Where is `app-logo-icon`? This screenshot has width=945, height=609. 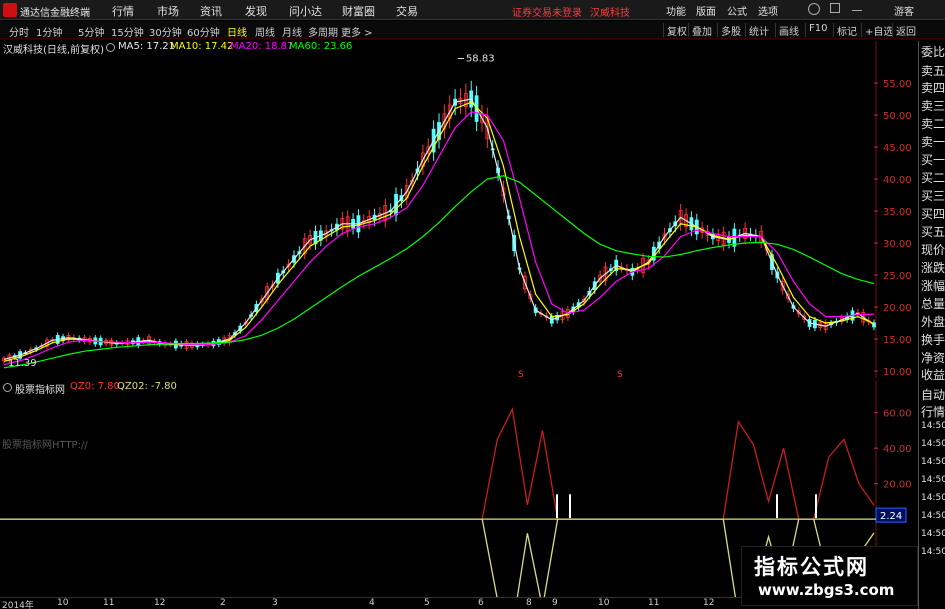
app-logo-icon is located at coordinates (10, 10).